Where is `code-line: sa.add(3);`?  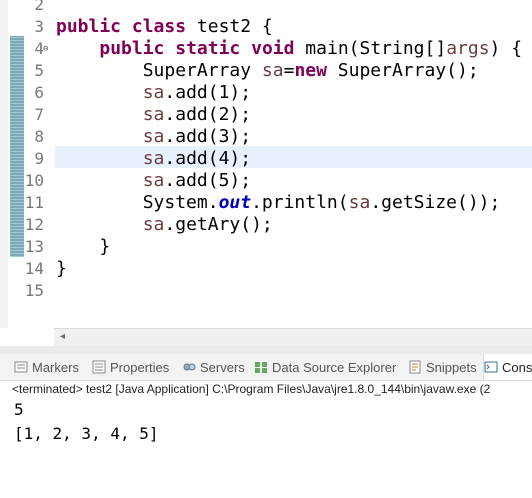 code-line: sa.add(3); is located at coordinates (153, 137).